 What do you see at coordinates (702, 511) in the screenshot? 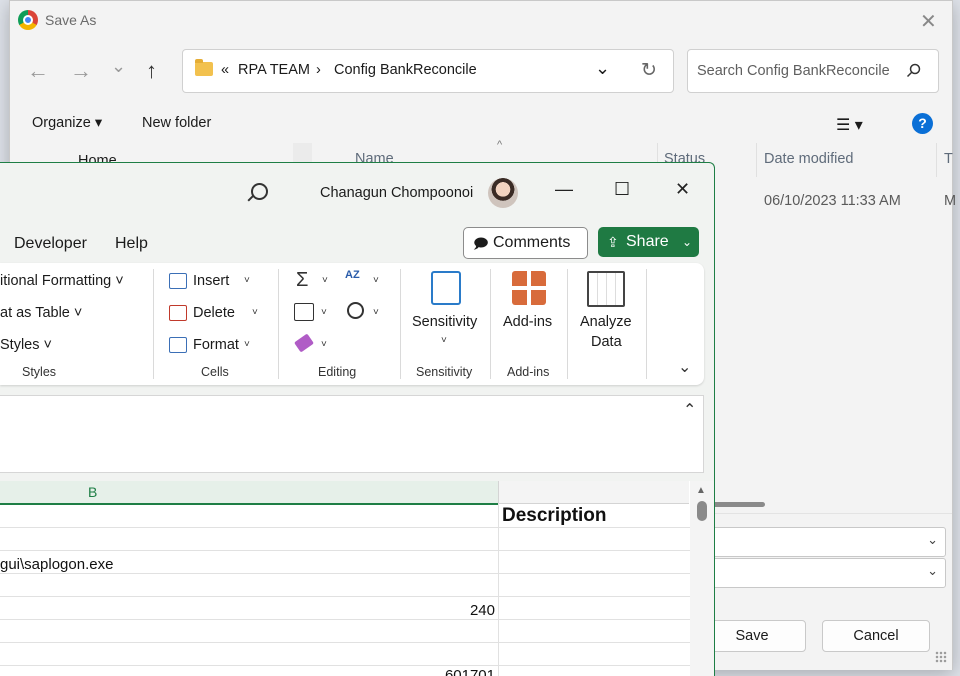
I see `scrollbar-thumb` at bounding box center [702, 511].